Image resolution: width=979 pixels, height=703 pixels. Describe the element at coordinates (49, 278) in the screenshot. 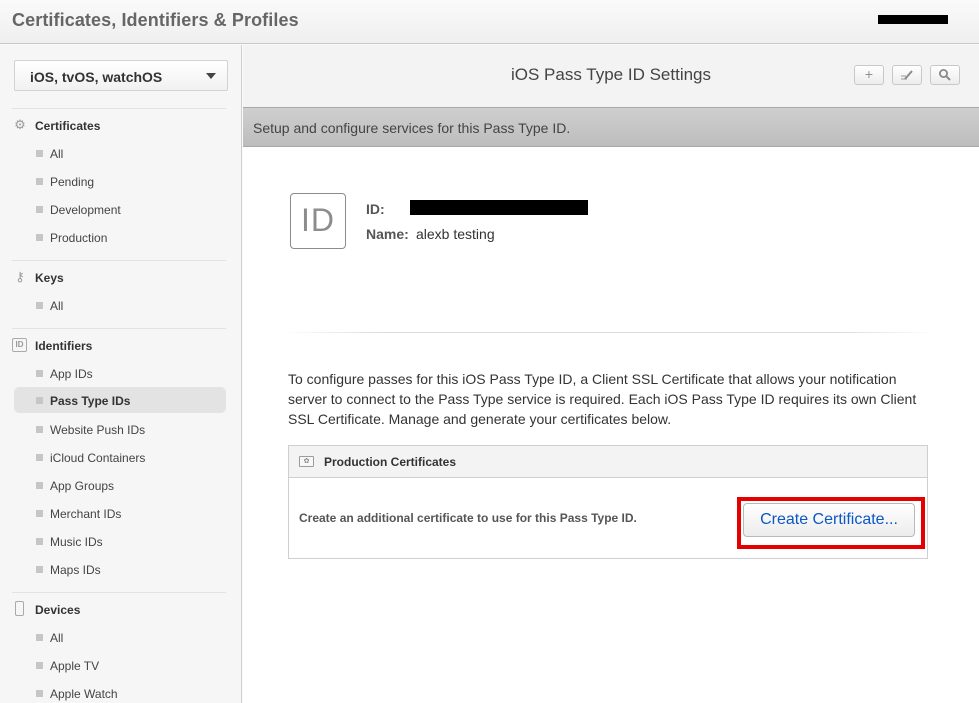

I see `section-label: Keys` at that location.